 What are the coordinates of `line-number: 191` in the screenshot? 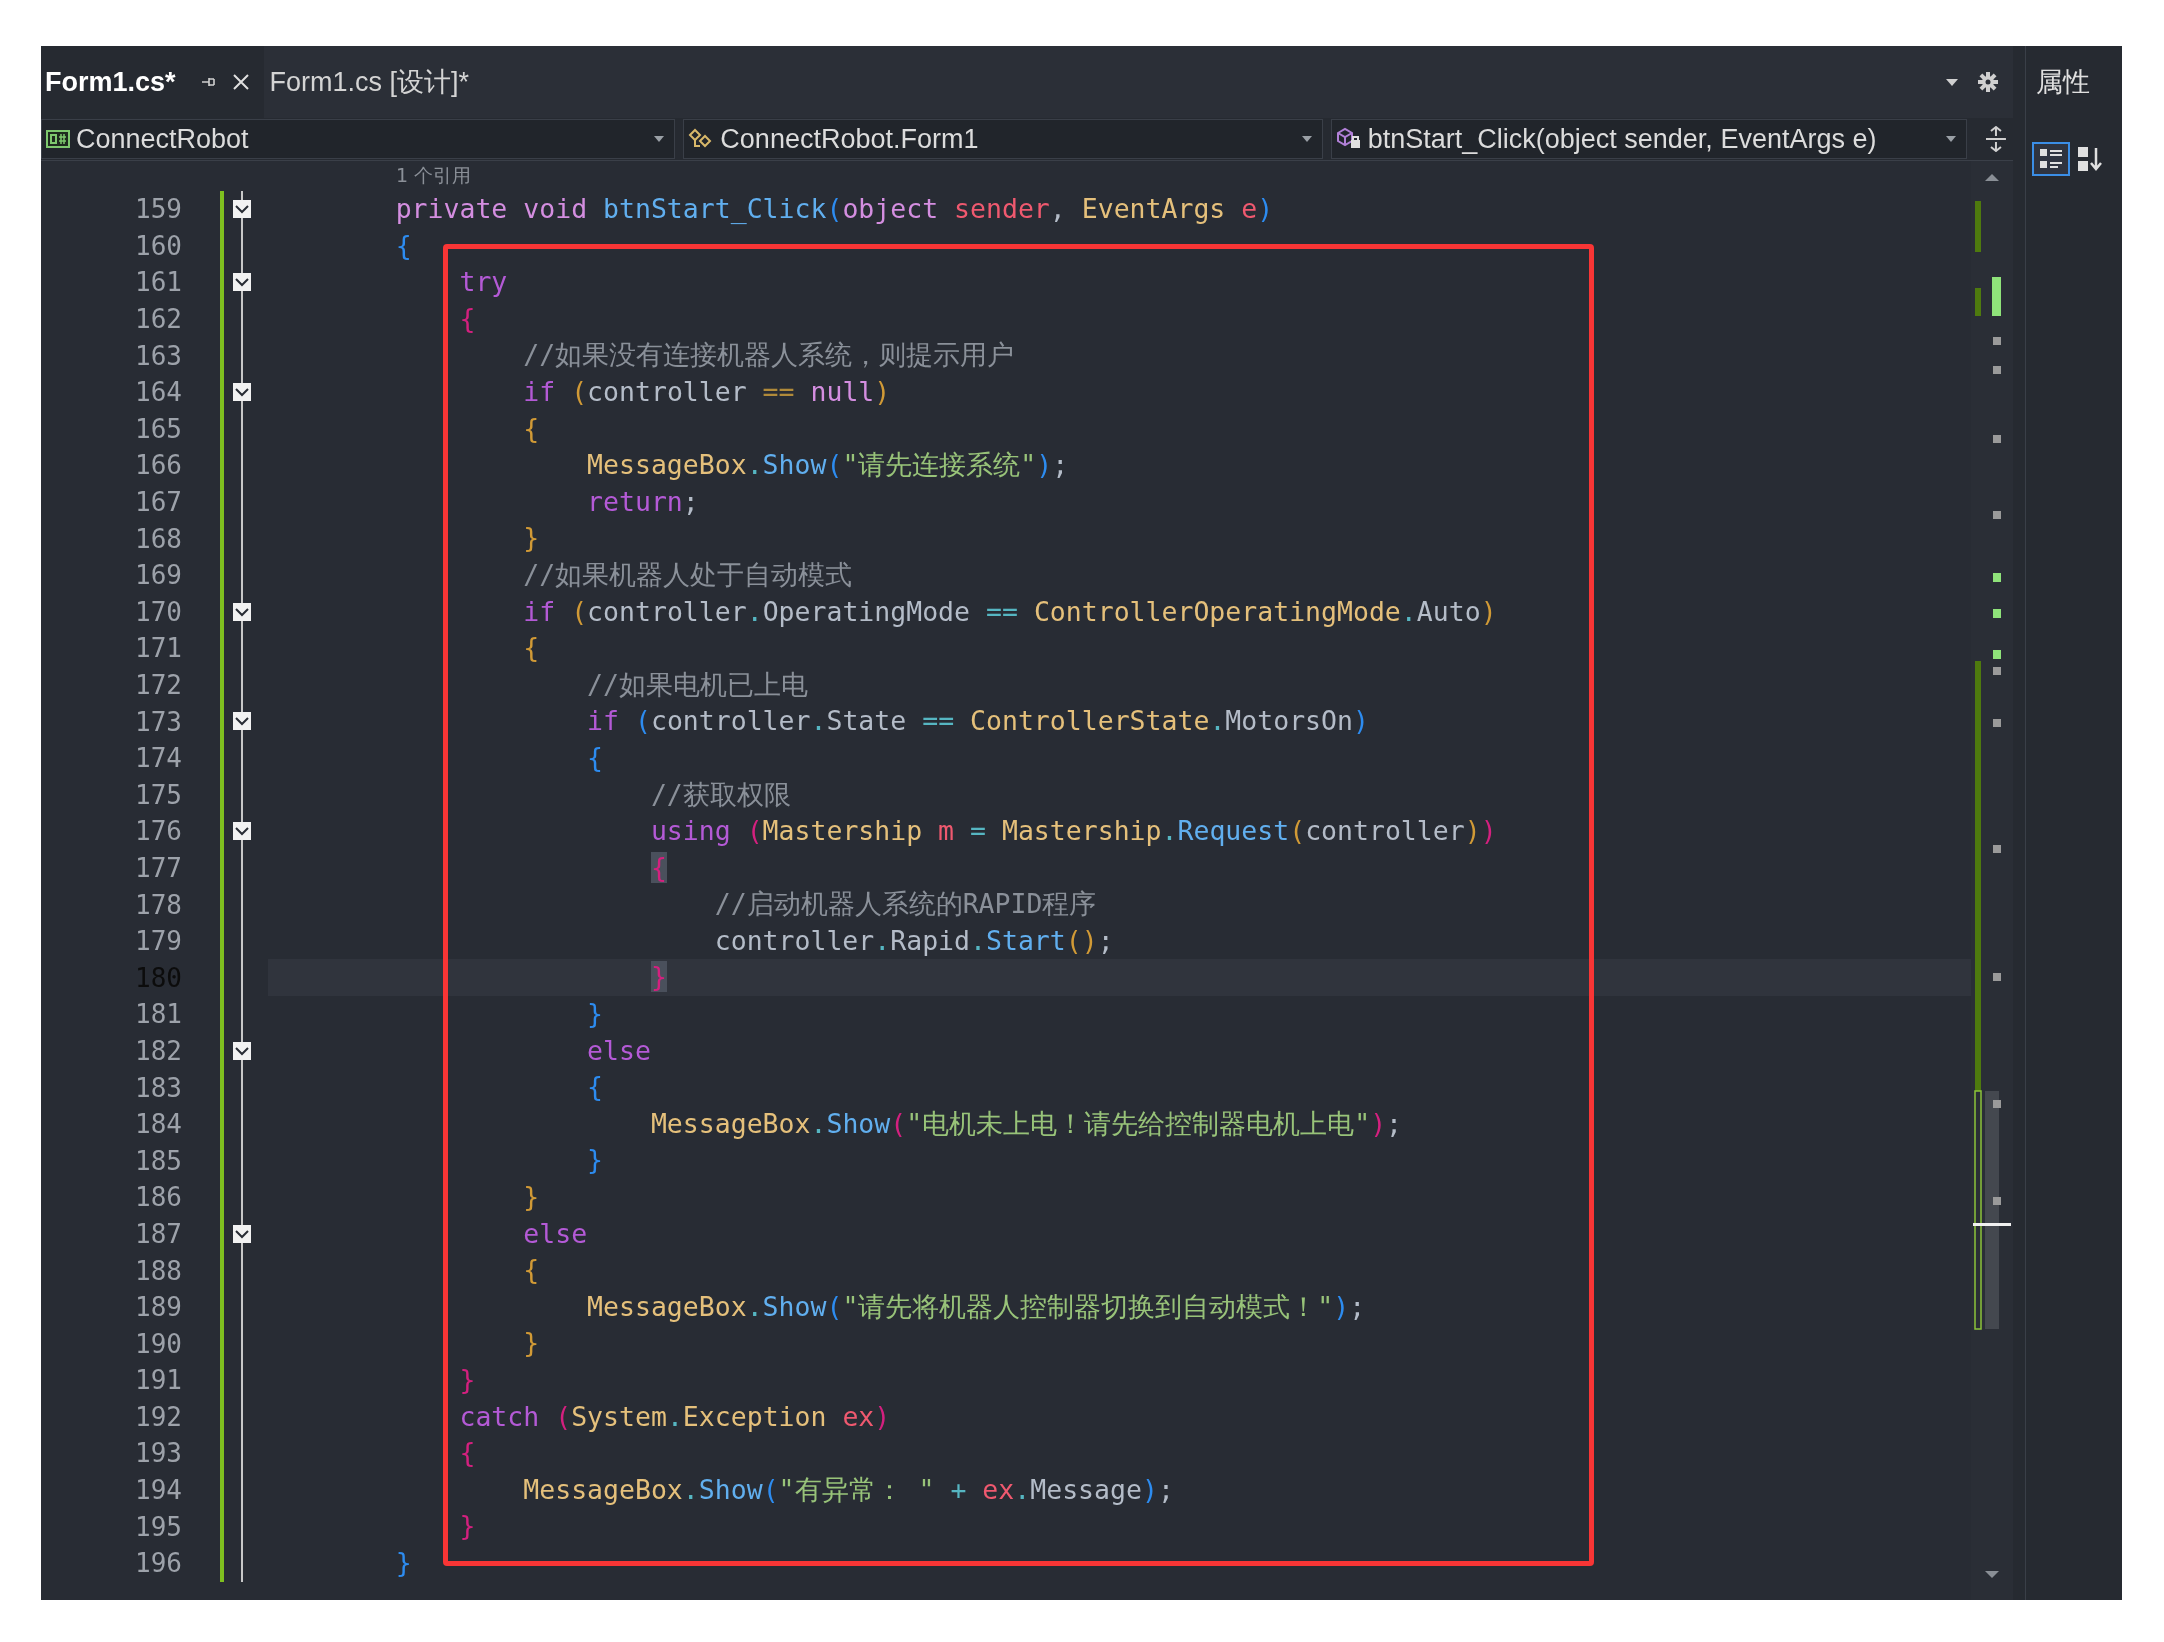 It's located at (158, 1380).